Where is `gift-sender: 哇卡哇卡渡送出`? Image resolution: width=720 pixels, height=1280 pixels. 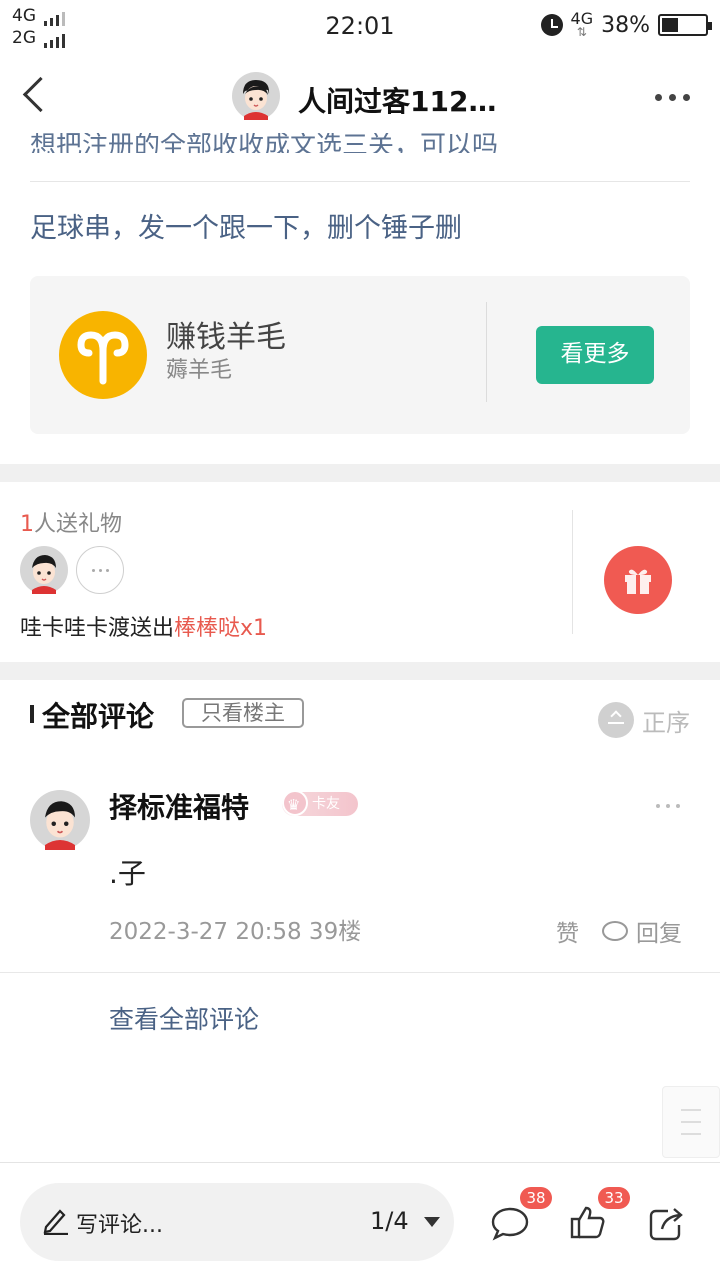 gift-sender: 哇卡哇卡渡送出 is located at coordinates (97, 628).